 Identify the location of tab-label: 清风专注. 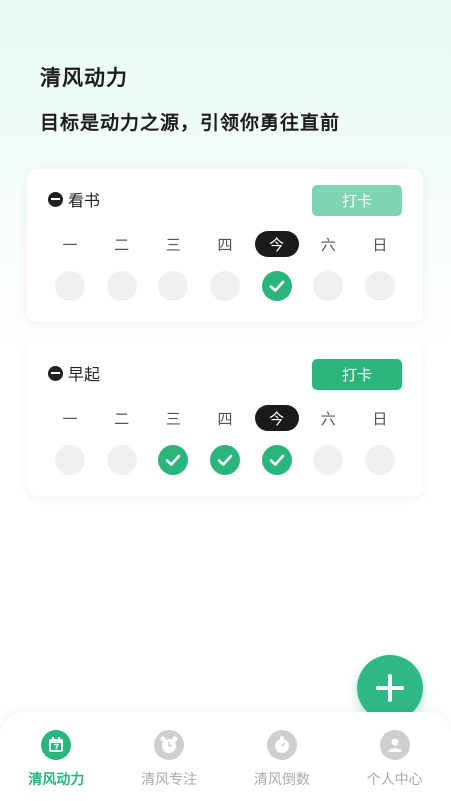
(169, 780).